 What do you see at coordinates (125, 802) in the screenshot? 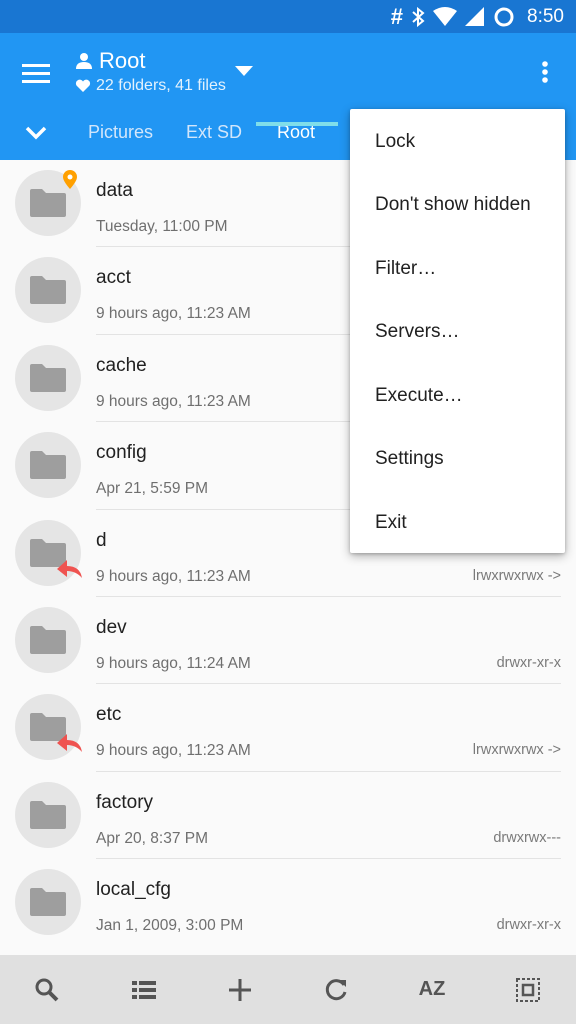
I see `file-name: factory` at bounding box center [125, 802].